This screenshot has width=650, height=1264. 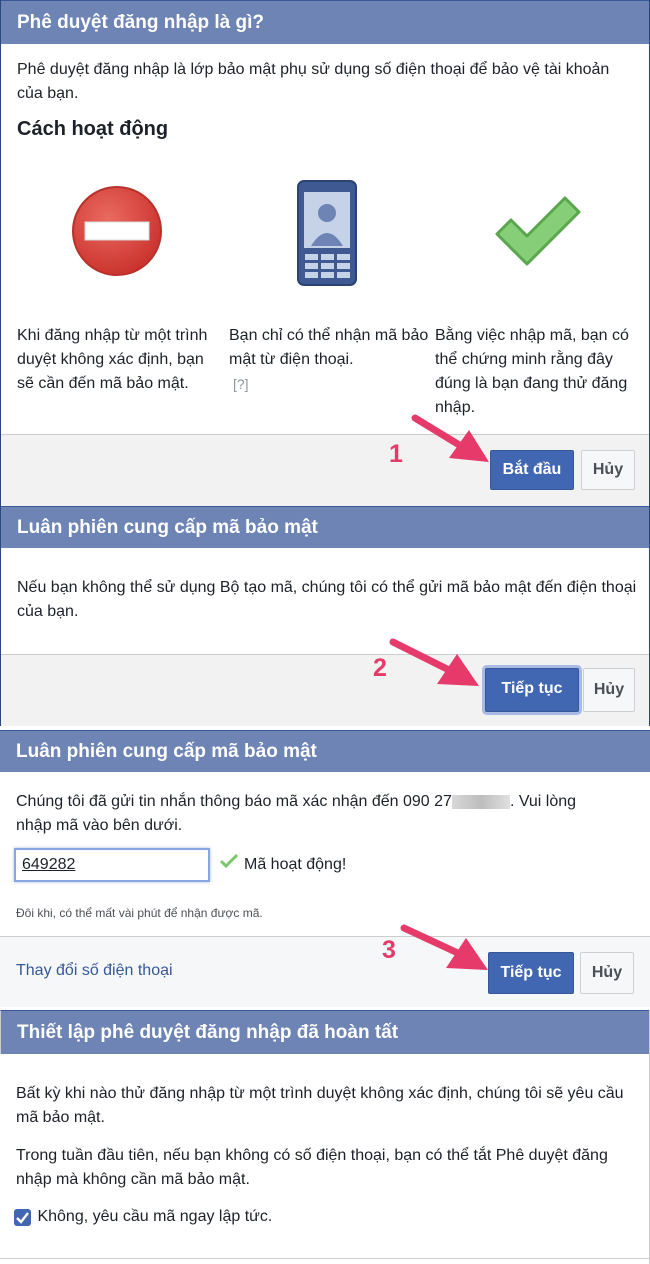 What do you see at coordinates (49, 864) in the screenshot?
I see `code-input-value: 649282` at bounding box center [49, 864].